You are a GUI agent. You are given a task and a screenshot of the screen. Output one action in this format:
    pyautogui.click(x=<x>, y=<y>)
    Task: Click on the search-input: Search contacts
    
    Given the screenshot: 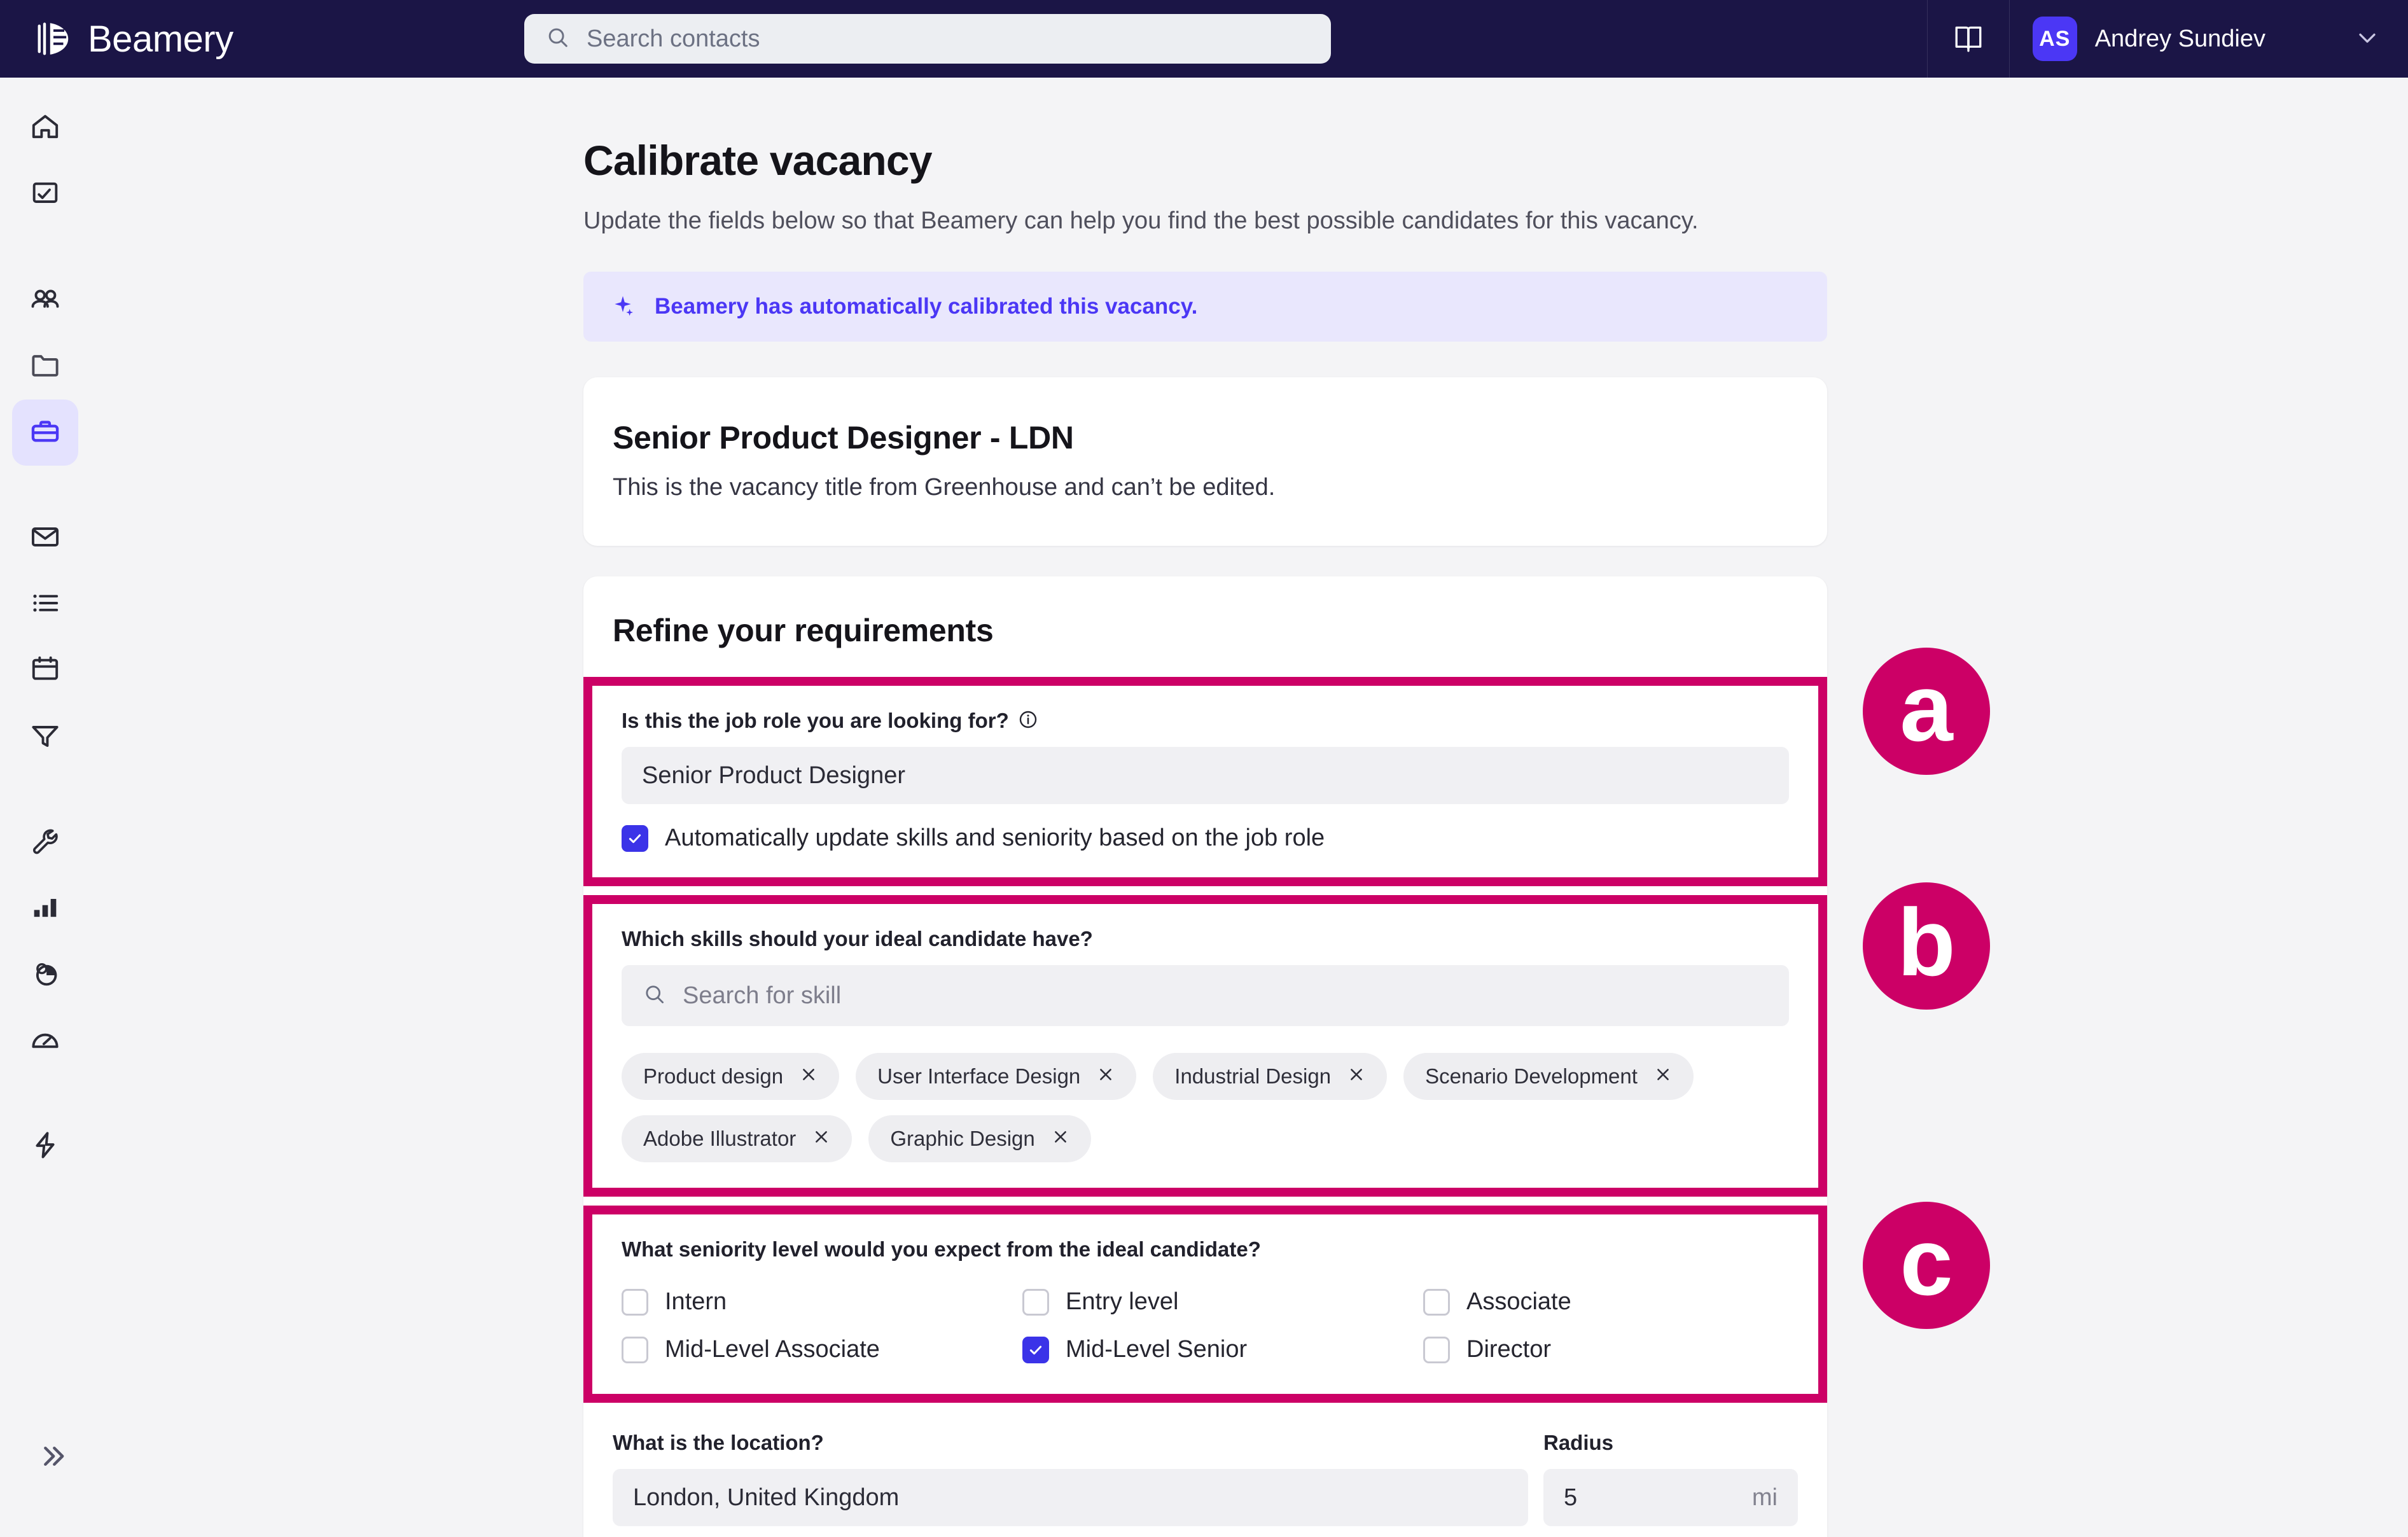 What is the action you would take?
    pyautogui.click(x=673, y=39)
    